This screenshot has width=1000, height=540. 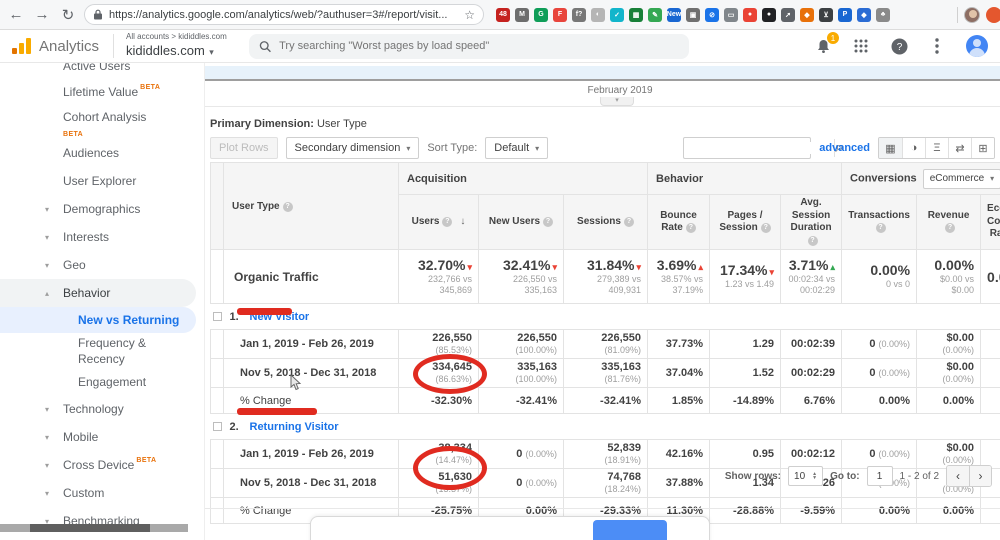 I want to click on secondary-dimension-button: Secondary dimension ▾, so click(x=352, y=148).